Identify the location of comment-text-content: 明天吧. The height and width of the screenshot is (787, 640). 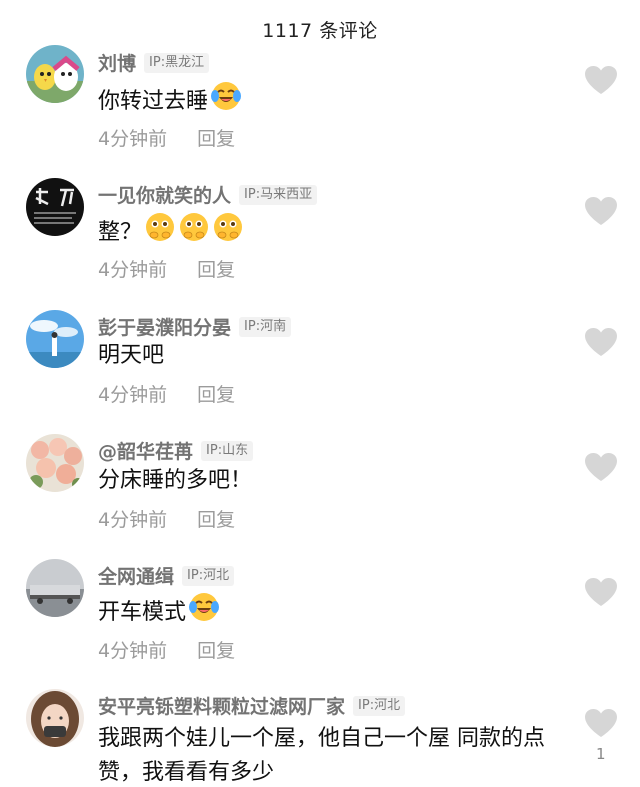
(131, 355).